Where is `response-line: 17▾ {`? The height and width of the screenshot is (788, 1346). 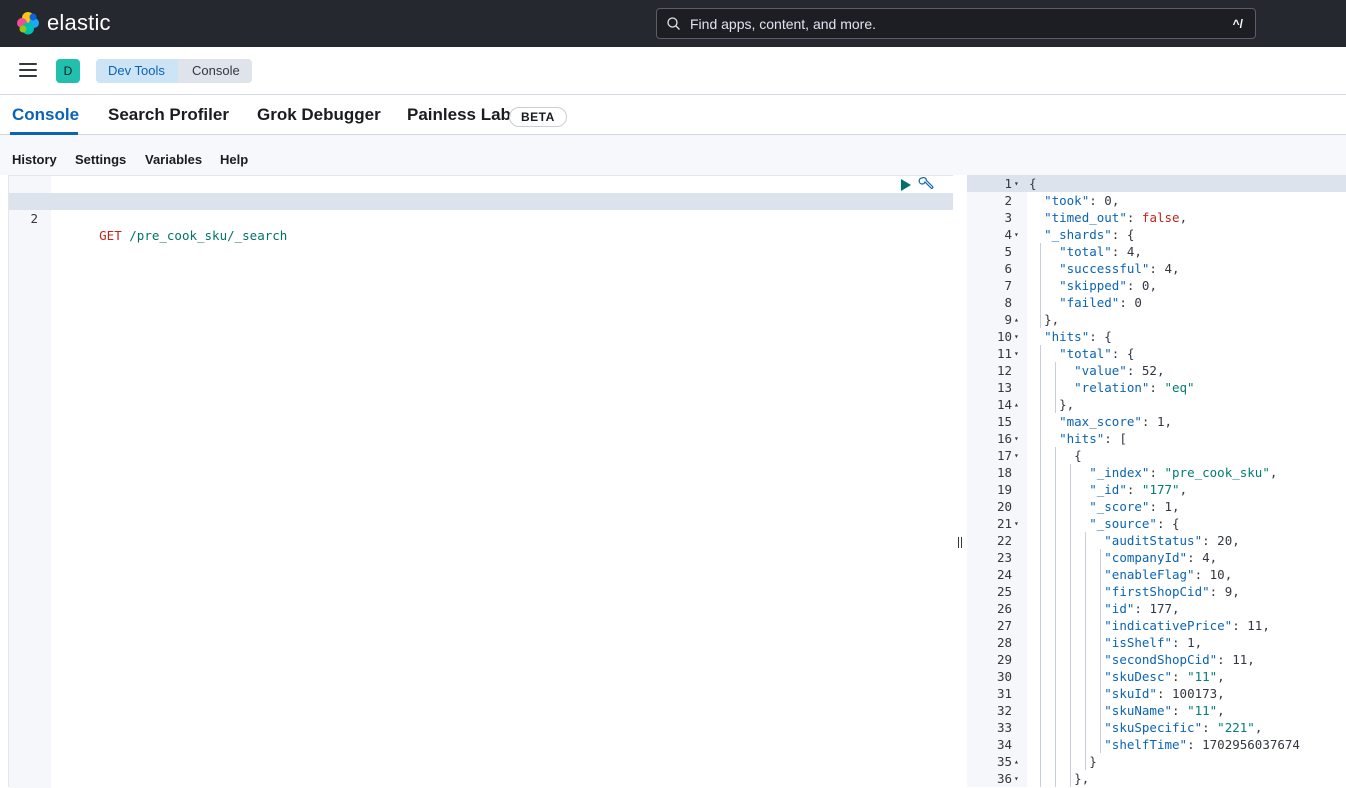
response-line: 17▾ { is located at coordinates (1156, 455).